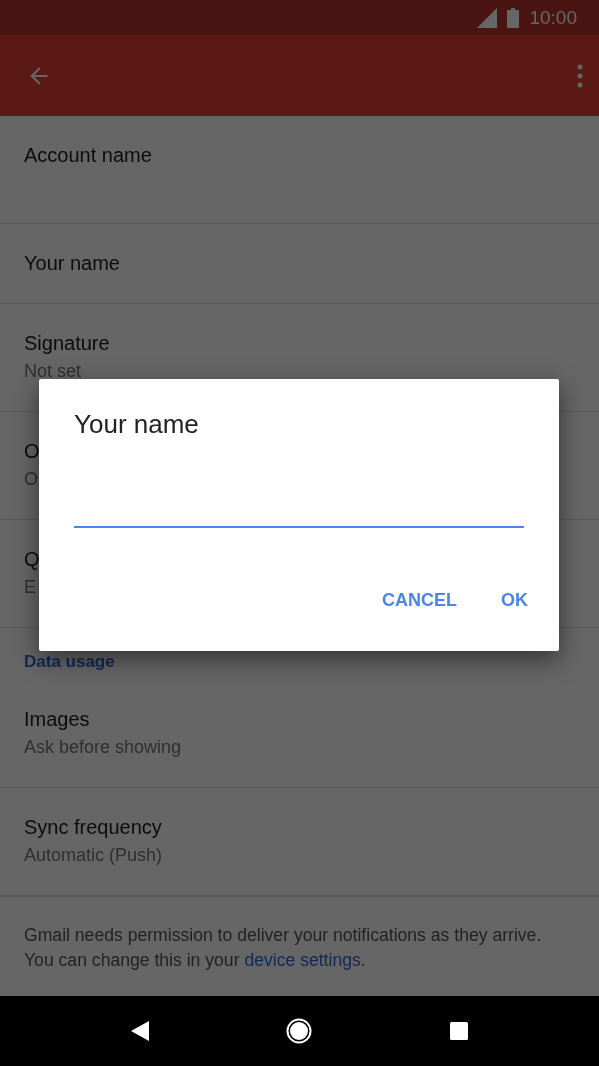  I want to click on back-nav-icon, so click(139, 1031).